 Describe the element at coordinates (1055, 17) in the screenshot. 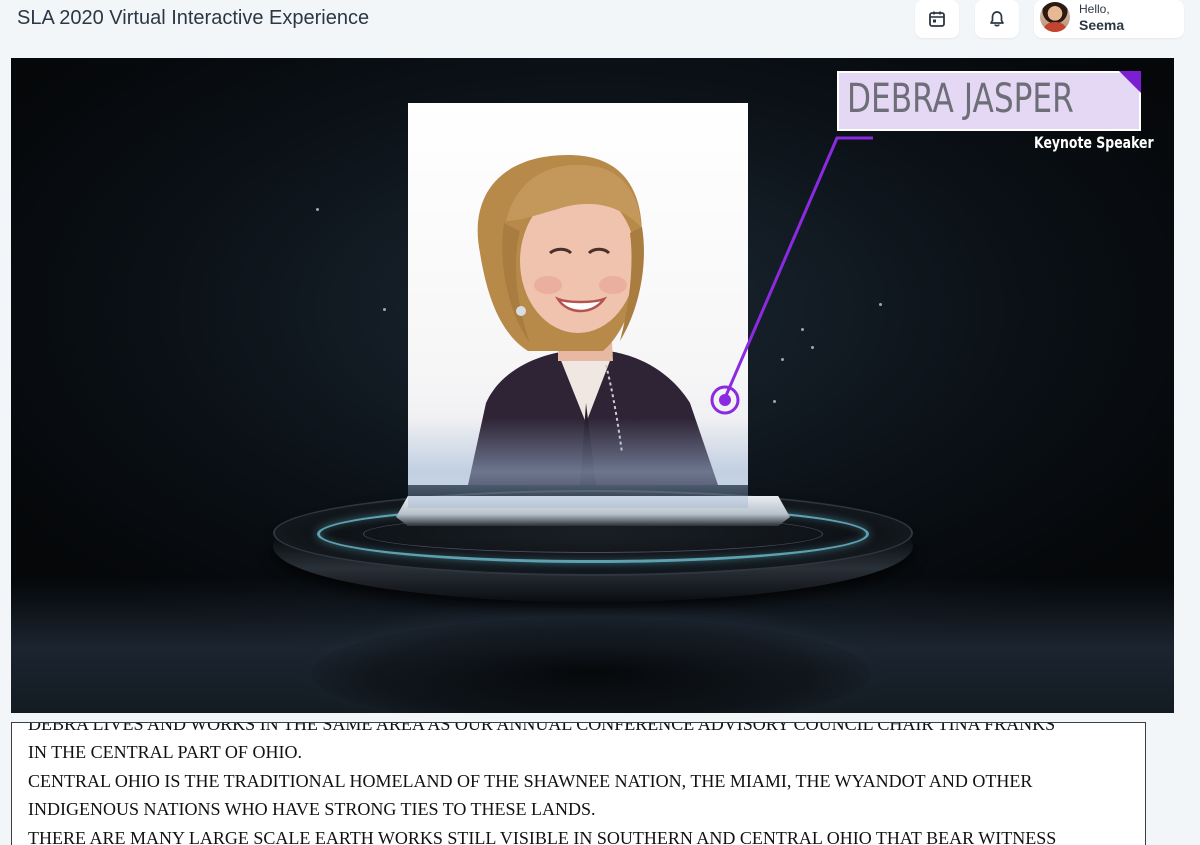

I see `avatar` at that location.